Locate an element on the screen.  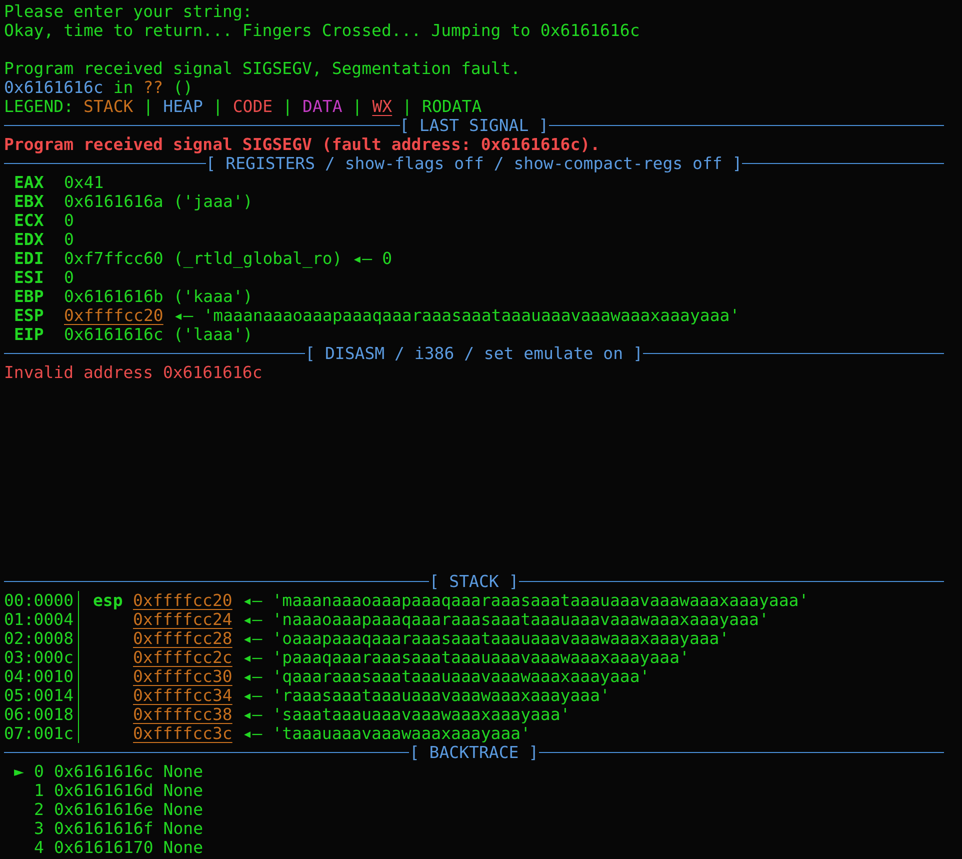
legend-item: RODATA is located at coordinates (452, 106).